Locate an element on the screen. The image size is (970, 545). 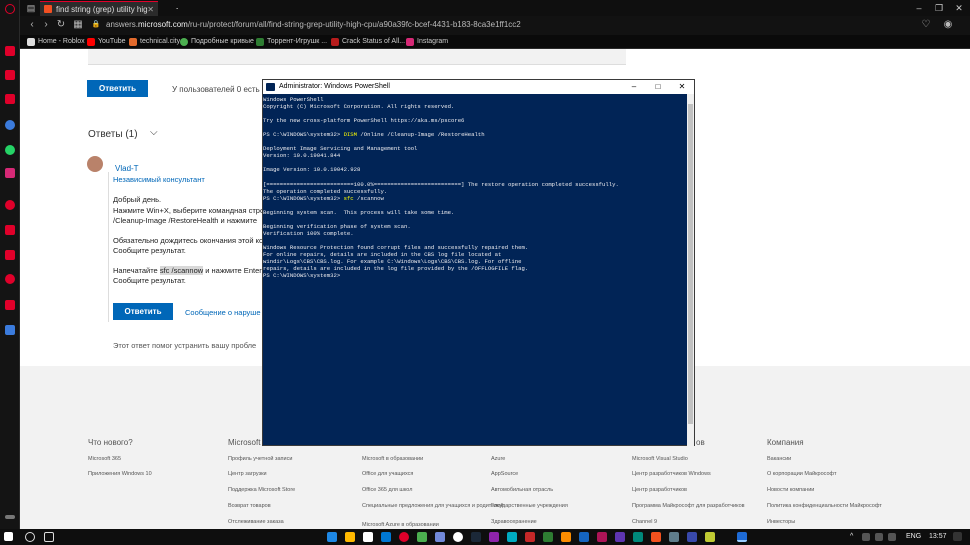
footer-link: Инвесторы is located at coordinates (781, 522).